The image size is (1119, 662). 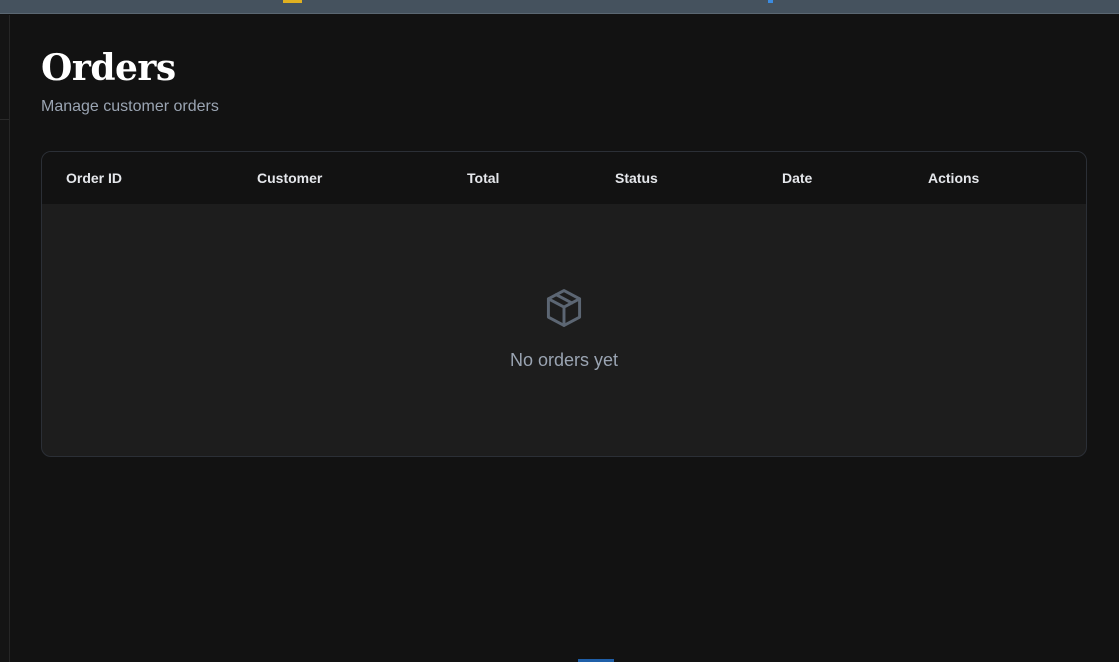 I want to click on browser-top-strip, so click(x=559, y=7).